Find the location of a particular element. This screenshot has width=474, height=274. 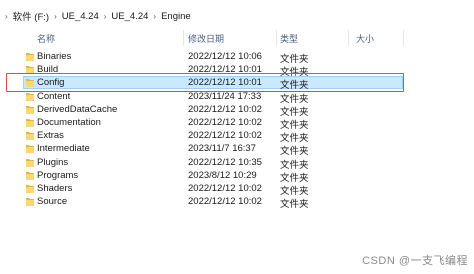

breadcrumb-ue-parent: UE_4.24 is located at coordinates (80, 16).